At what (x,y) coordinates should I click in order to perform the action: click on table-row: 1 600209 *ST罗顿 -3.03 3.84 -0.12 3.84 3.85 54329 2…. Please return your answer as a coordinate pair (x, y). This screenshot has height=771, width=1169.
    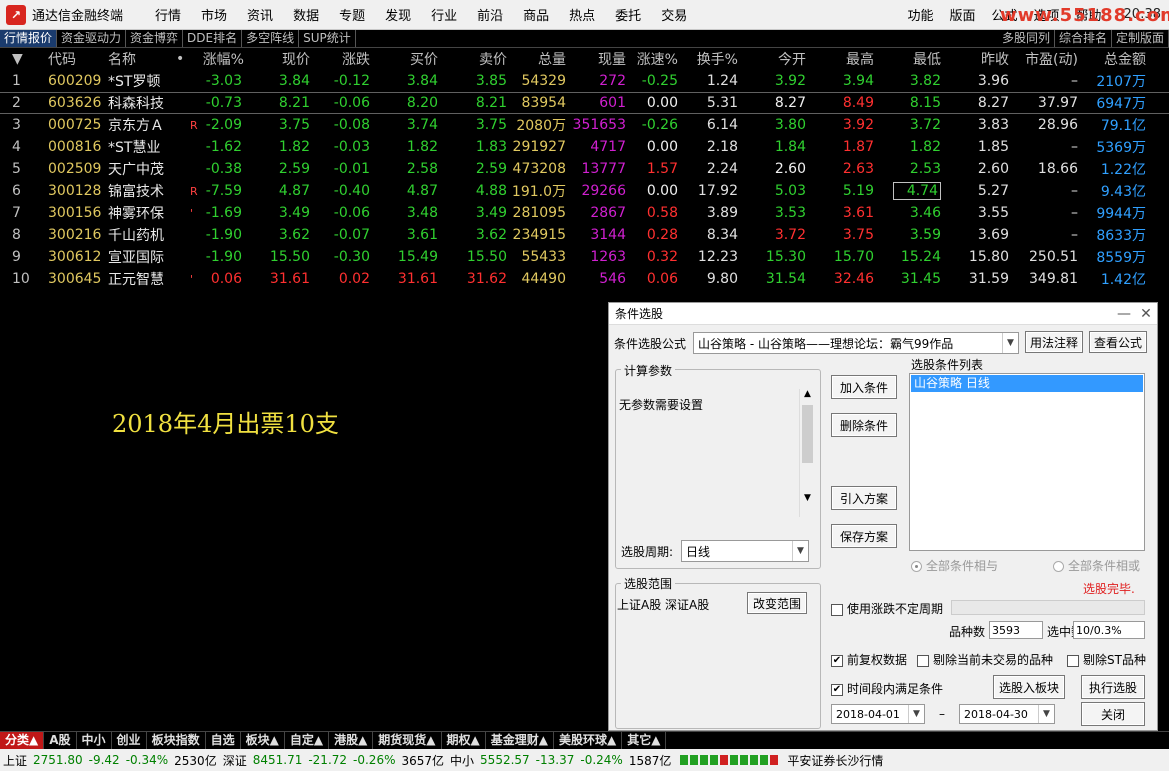
    Looking at the image, I should click on (584, 81).